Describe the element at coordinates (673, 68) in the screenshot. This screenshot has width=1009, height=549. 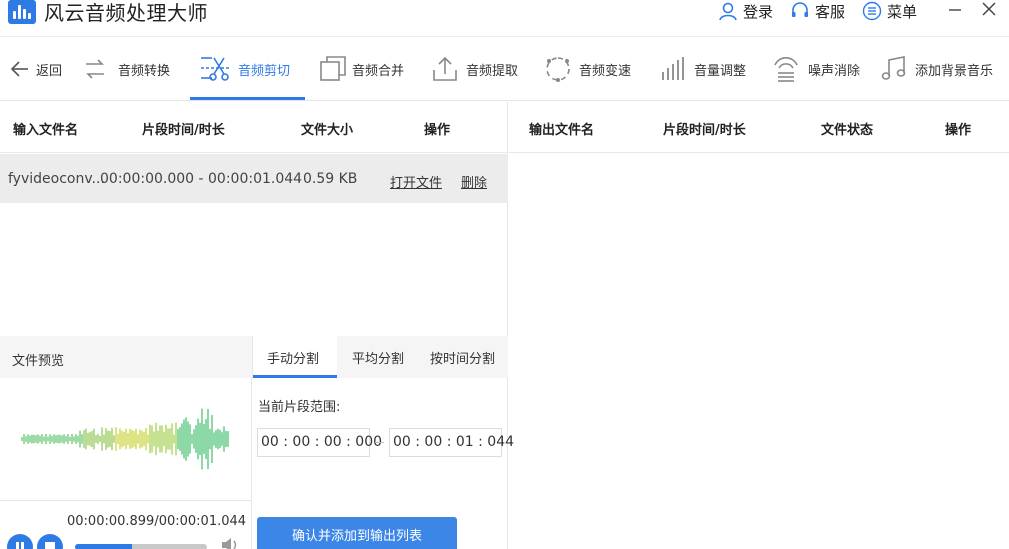
I see `volume-bars-icon` at that location.